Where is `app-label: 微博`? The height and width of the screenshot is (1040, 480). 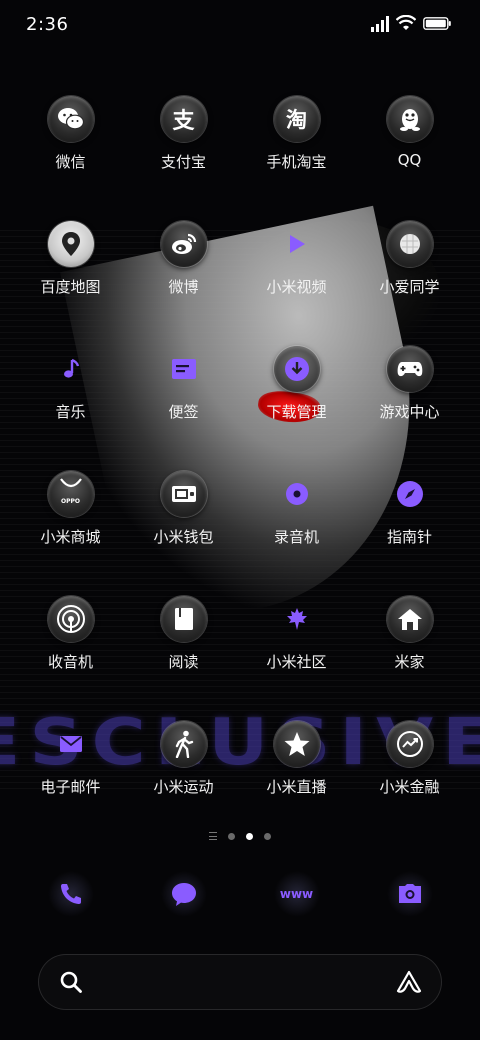
app-label: 微博 is located at coordinates (183, 287).